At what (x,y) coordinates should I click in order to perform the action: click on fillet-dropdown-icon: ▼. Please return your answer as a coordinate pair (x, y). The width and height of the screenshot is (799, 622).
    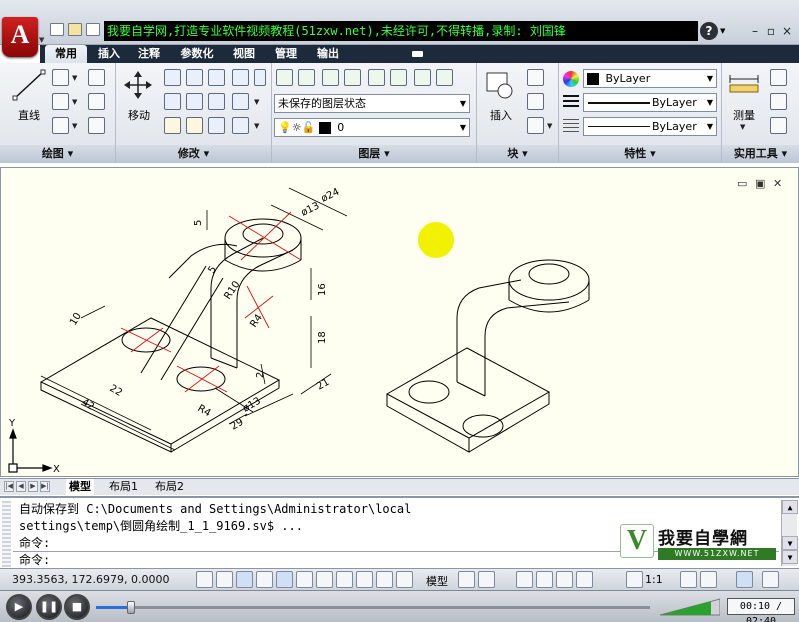
    Looking at the image, I should click on (256, 102).